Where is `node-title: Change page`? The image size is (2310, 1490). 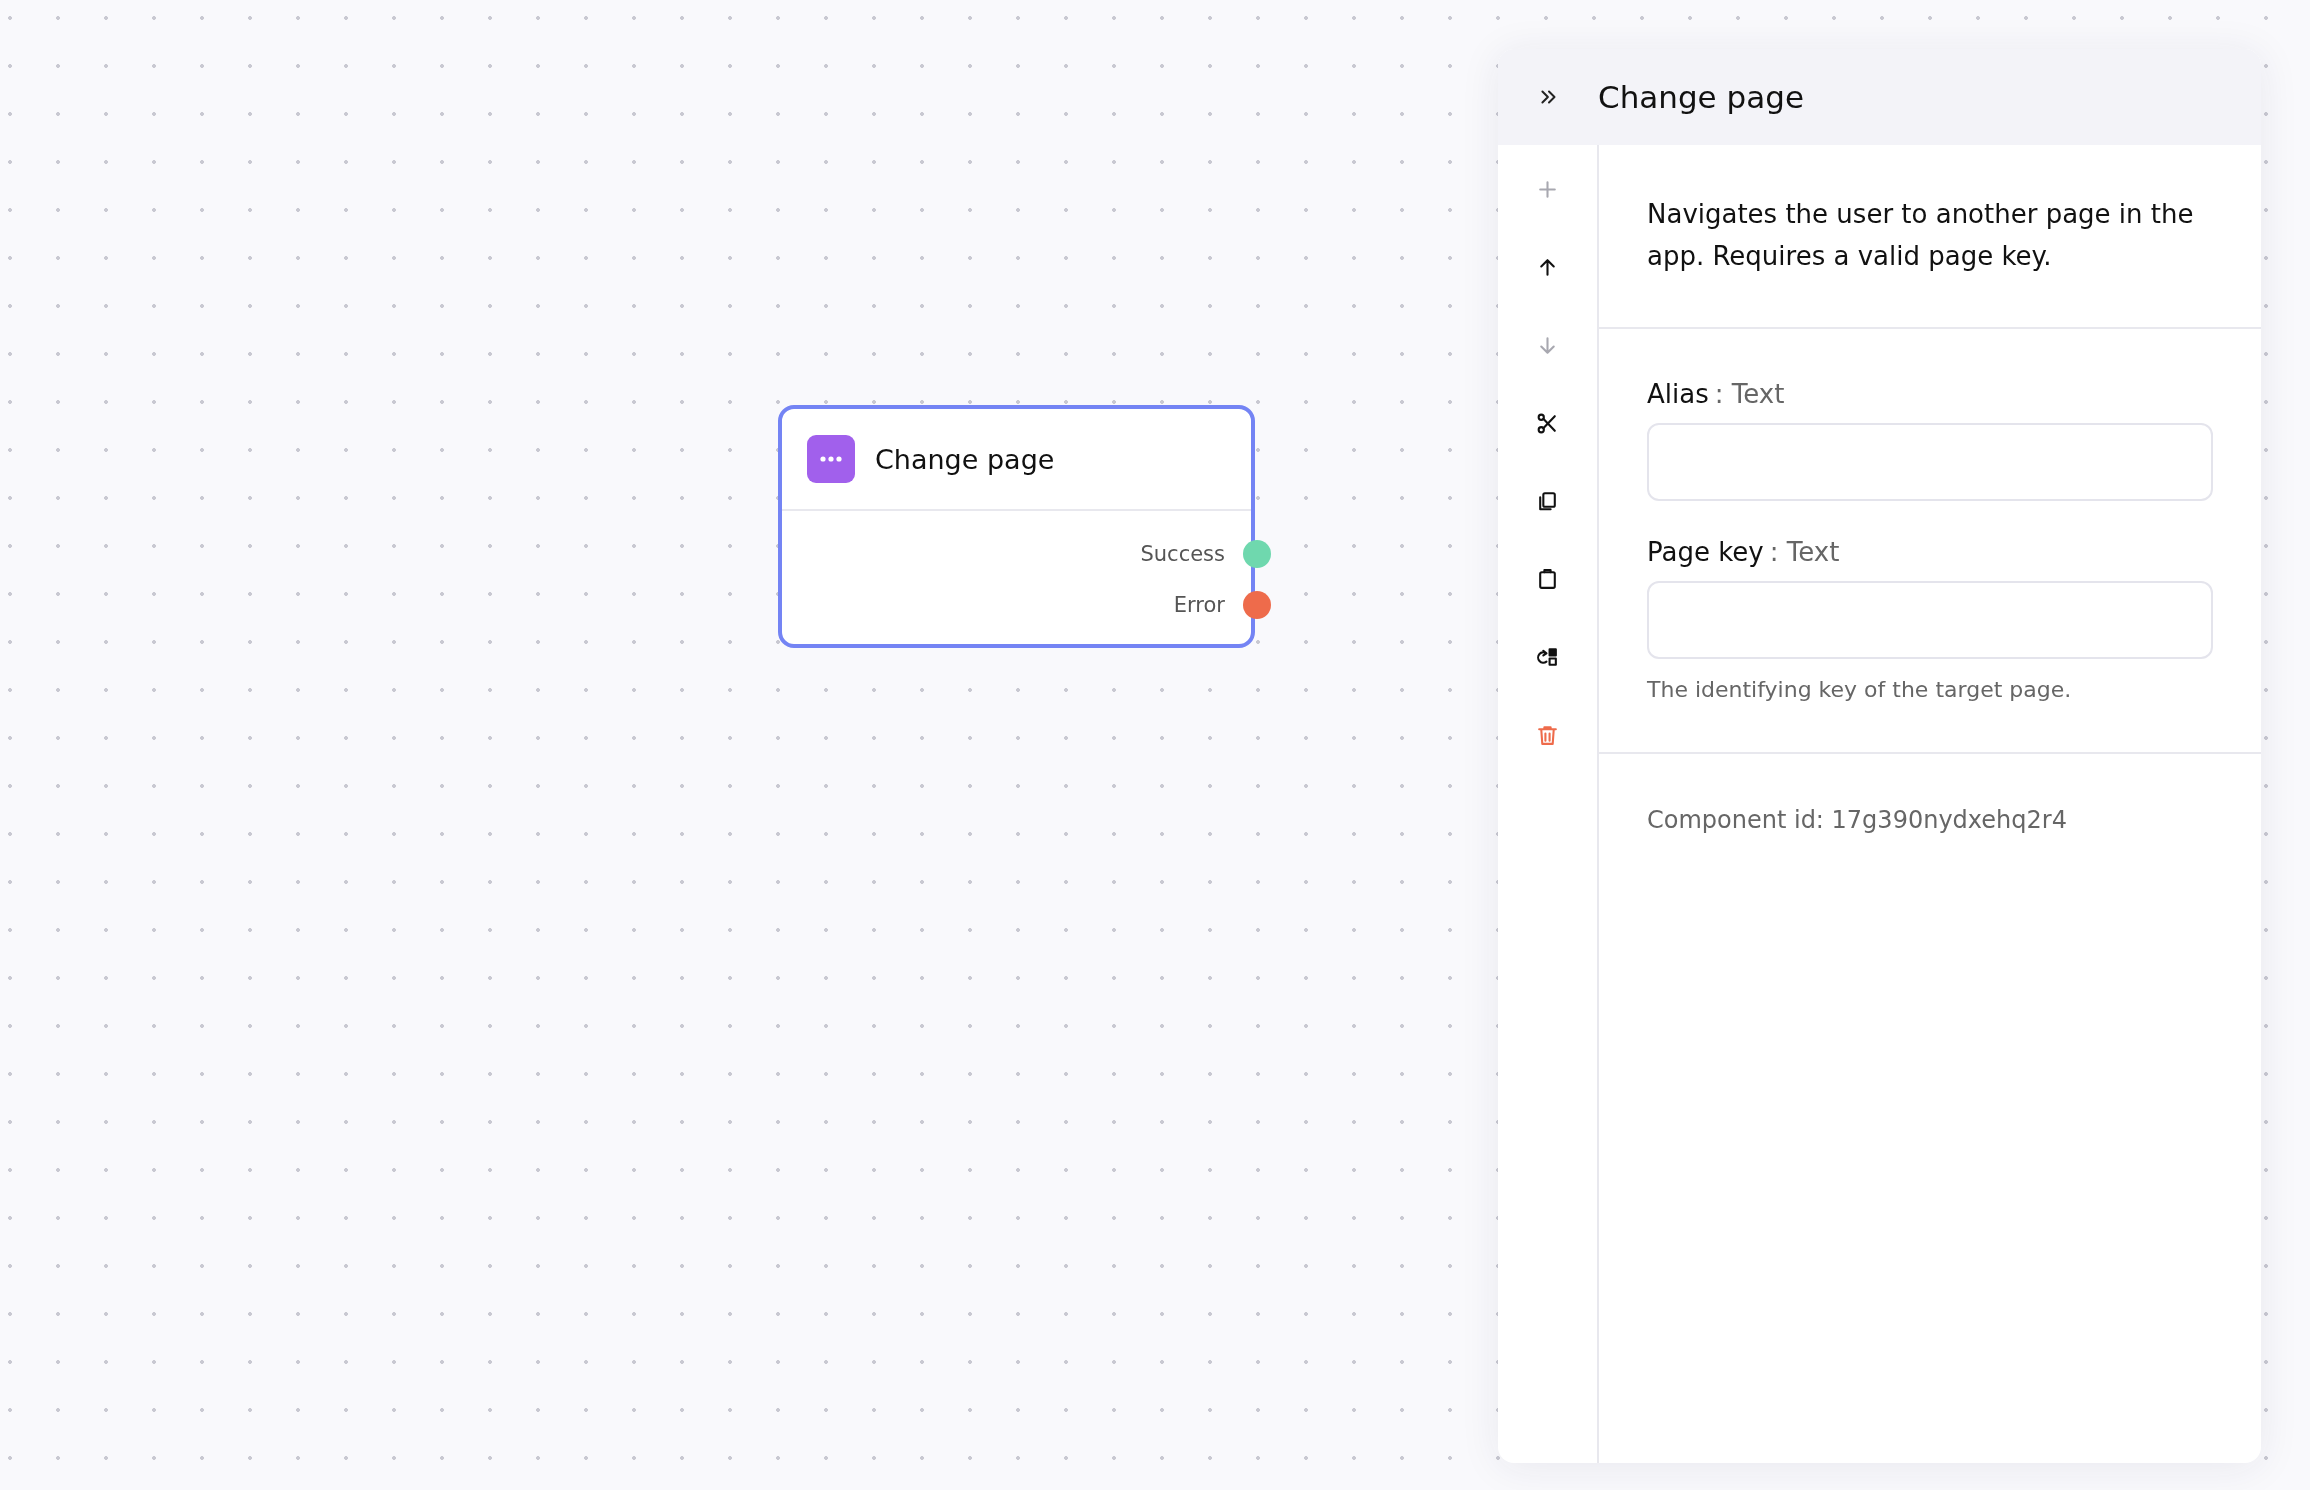
node-title: Change page is located at coordinates (965, 459).